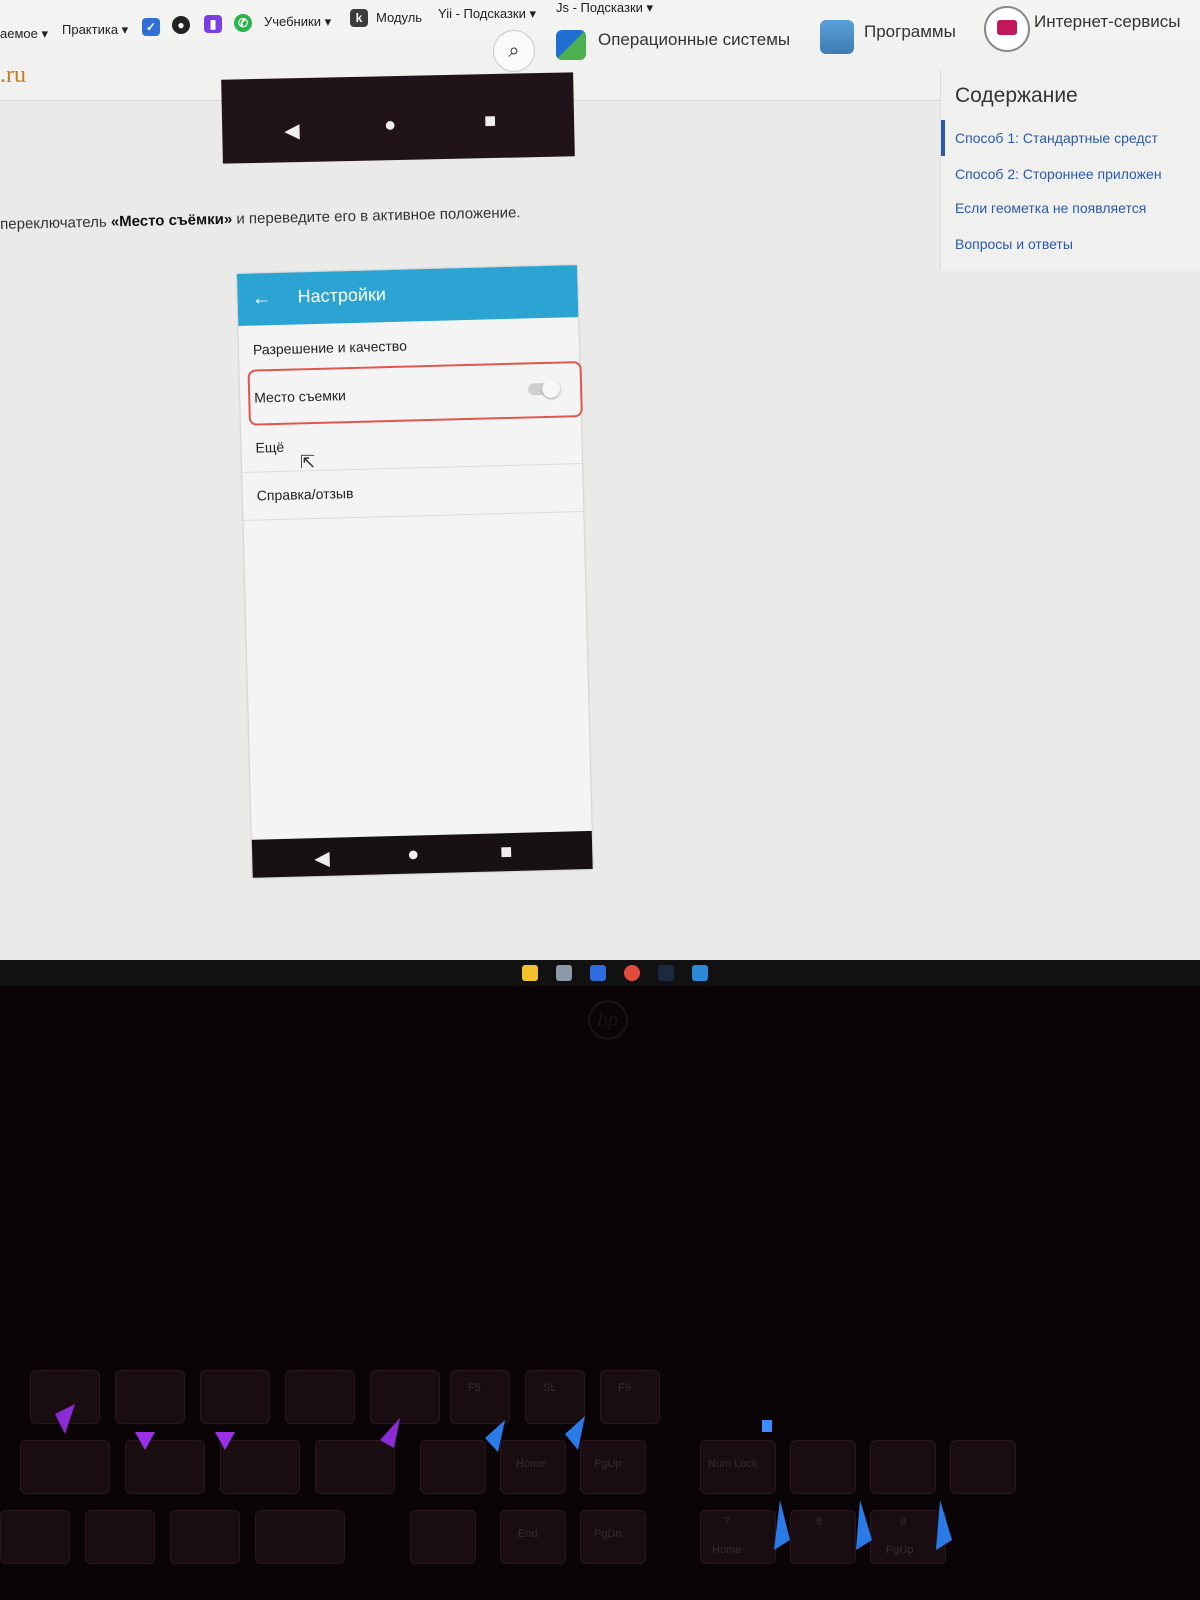 This screenshot has width=1200, height=1600. I want to click on search-icon: ⌕, so click(514, 51).